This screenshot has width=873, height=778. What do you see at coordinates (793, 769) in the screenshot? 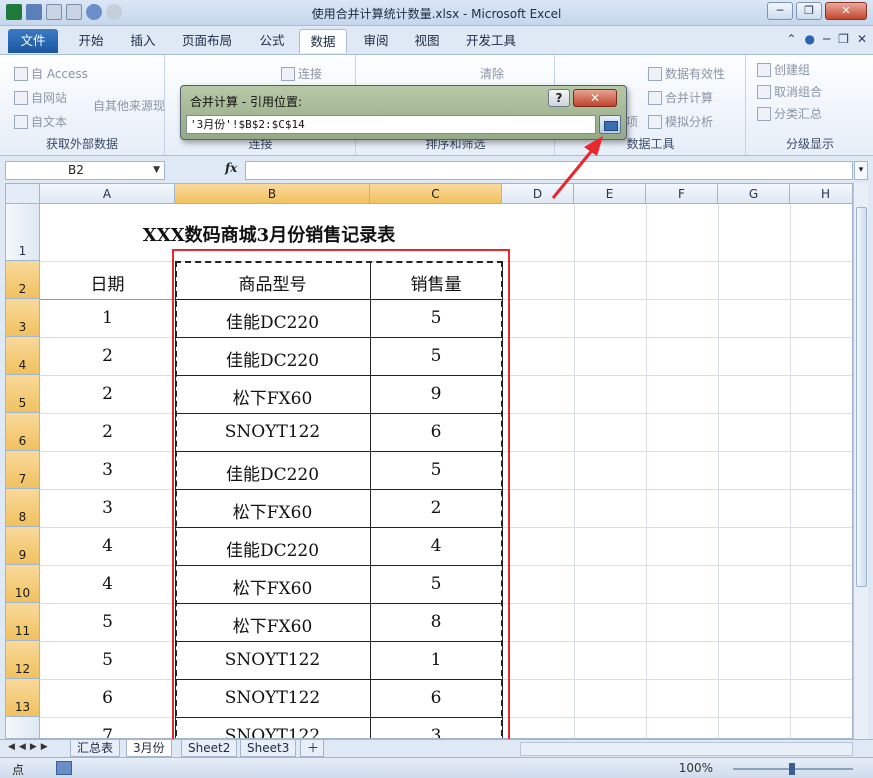
I see `zoom-slider` at bounding box center [793, 769].